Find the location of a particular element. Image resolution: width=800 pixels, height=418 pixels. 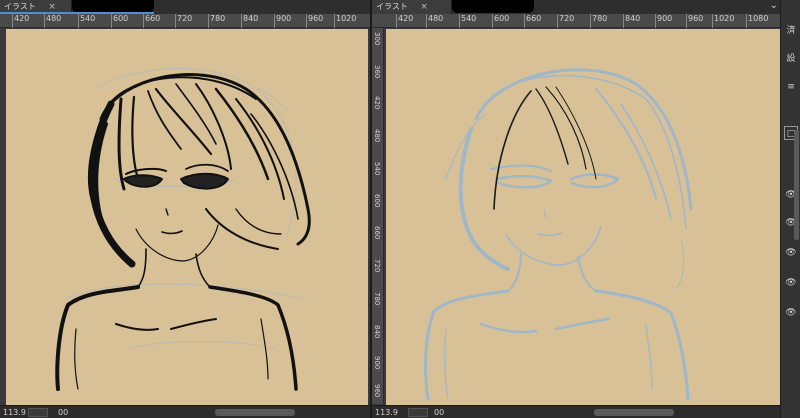

right-status-bar: 113.9 00 is located at coordinates (586, 411).